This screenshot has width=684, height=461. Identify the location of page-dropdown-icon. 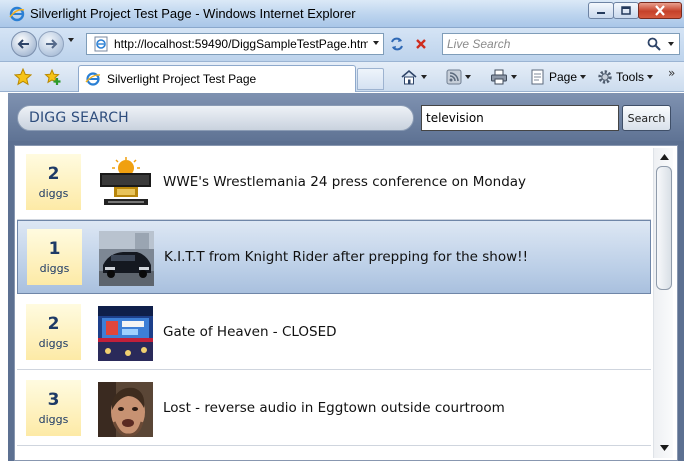
(583, 77).